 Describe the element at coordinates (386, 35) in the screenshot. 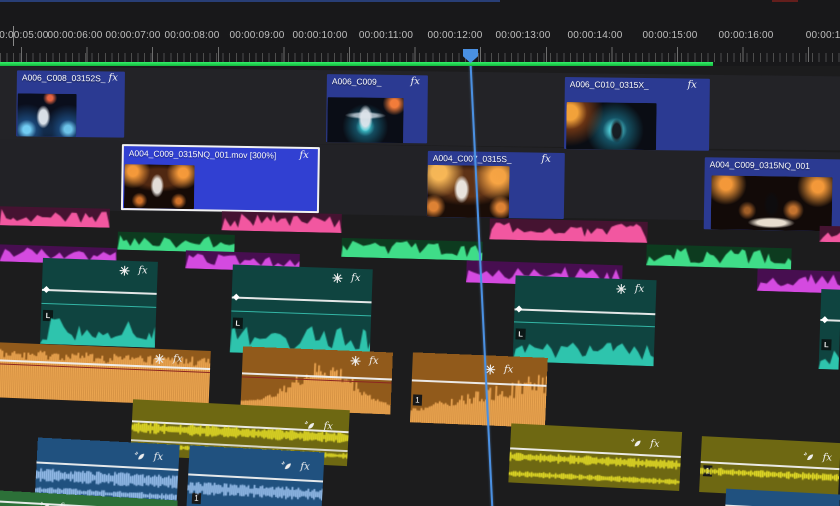

I see `ruler-timecode: 00:00:11:00` at that location.